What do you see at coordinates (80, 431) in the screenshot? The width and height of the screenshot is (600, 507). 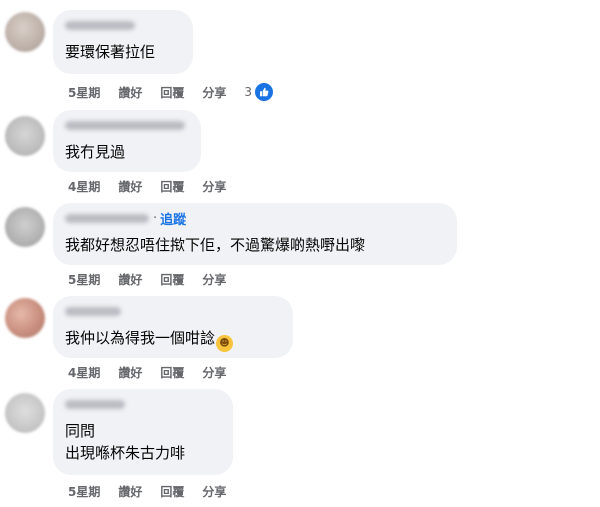 I see `comment-text-line-1: 同問` at bounding box center [80, 431].